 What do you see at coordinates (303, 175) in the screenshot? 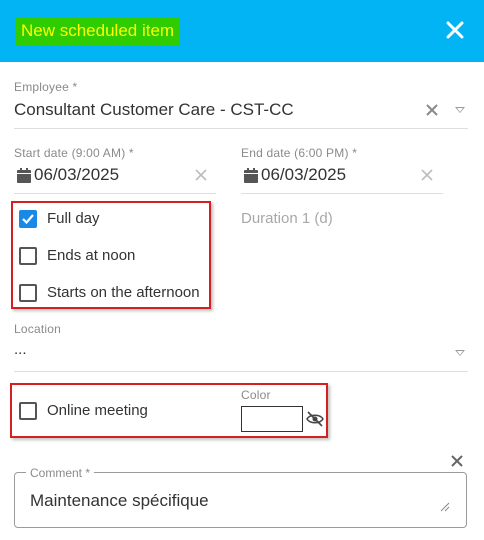
I see `end-date-input: 06/03/2025` at bounding box center [303, 175].